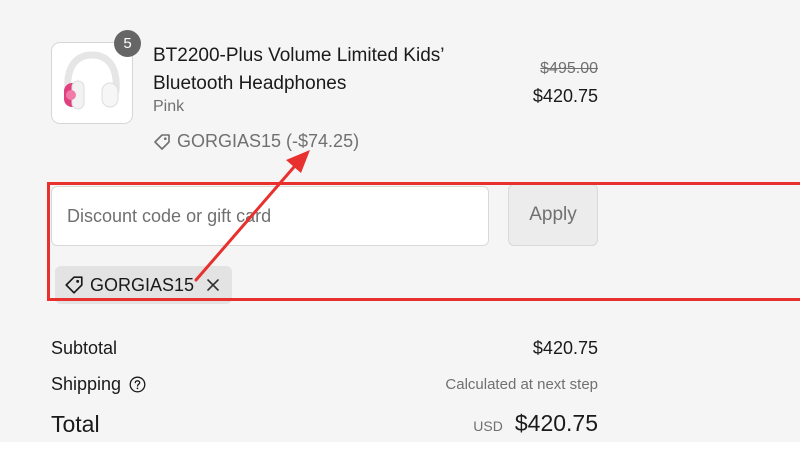  What do you see at coordinates (84, 348) in the screenshot?
I see `subtotal-label: Subtotal` at bounding box center [84, 348].